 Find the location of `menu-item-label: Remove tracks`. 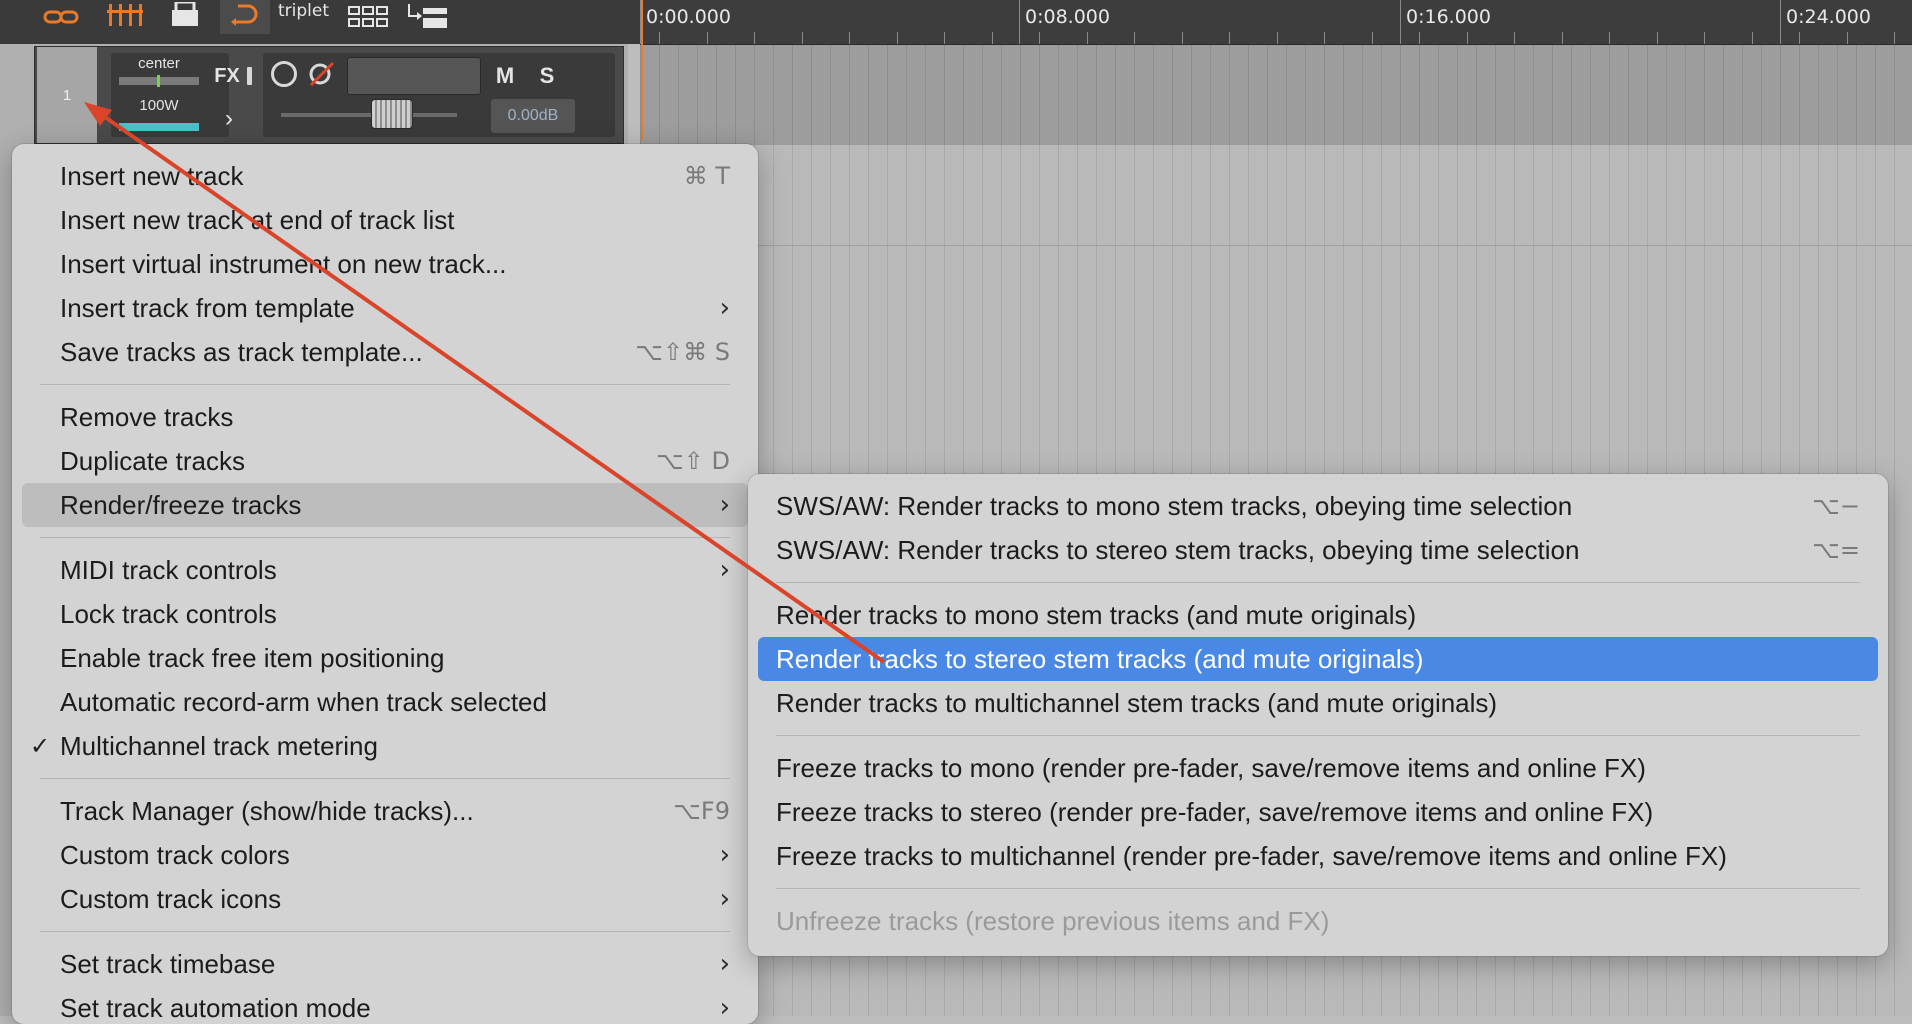

menu-item-label: Remove tracks is located at coordinates (147, 416).